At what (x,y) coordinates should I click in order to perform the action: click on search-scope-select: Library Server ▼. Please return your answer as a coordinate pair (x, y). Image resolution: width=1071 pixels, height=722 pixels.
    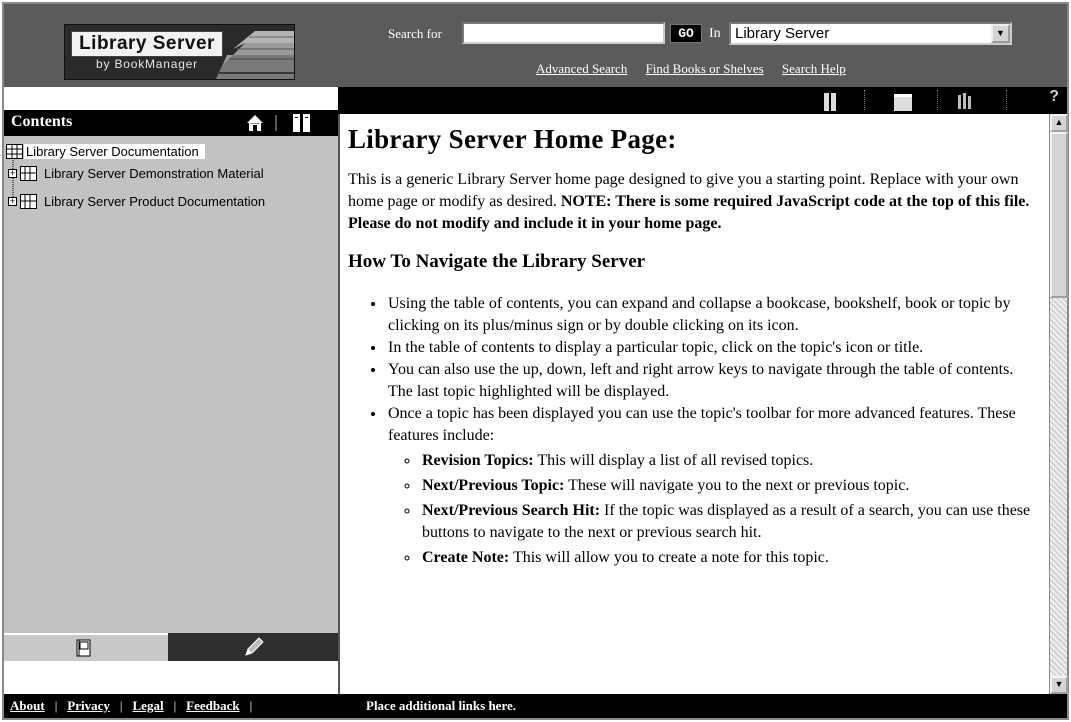
    Looking at the image, I should click on (870, 33).